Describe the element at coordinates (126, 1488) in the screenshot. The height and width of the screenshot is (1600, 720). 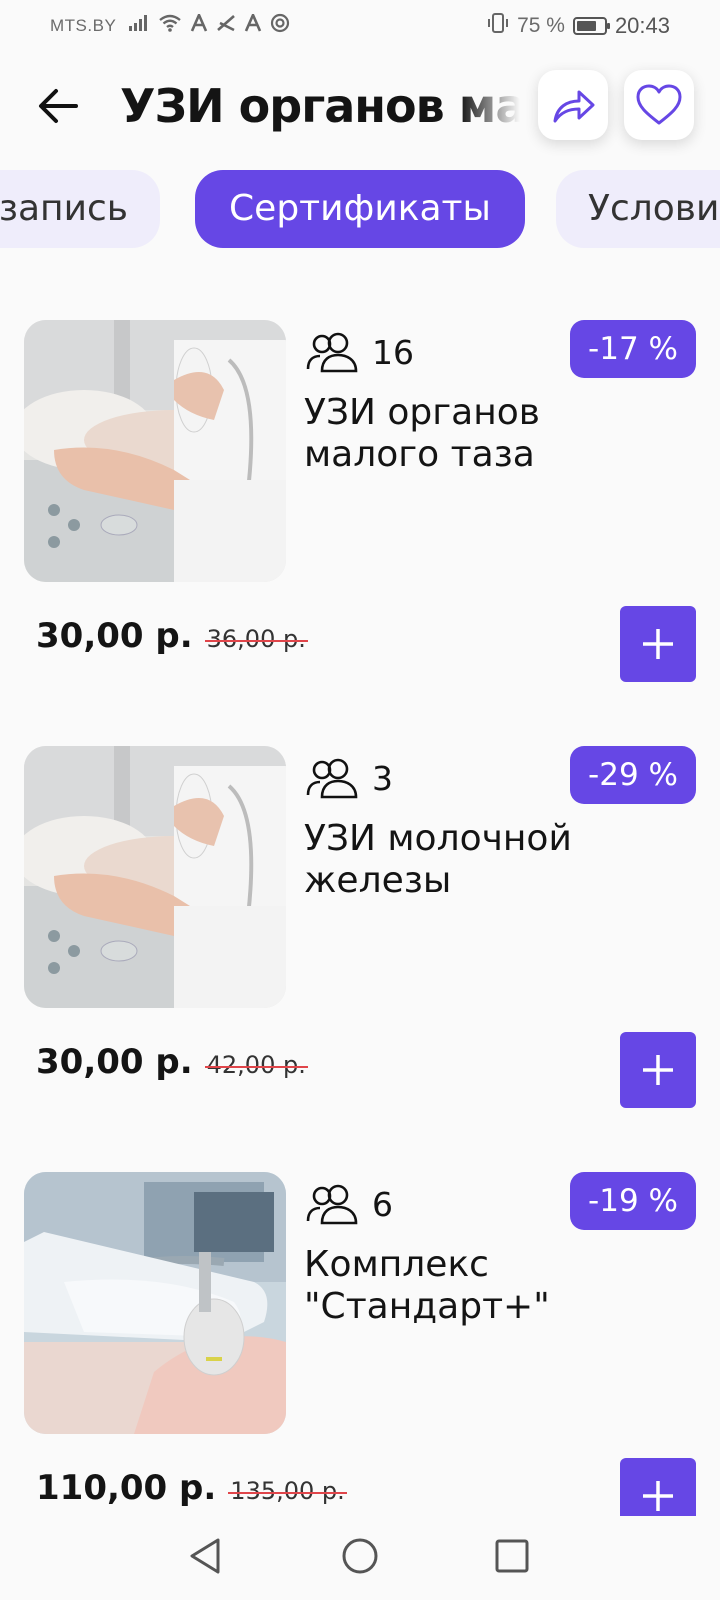
I see `price: 110,00 р.` at that location.